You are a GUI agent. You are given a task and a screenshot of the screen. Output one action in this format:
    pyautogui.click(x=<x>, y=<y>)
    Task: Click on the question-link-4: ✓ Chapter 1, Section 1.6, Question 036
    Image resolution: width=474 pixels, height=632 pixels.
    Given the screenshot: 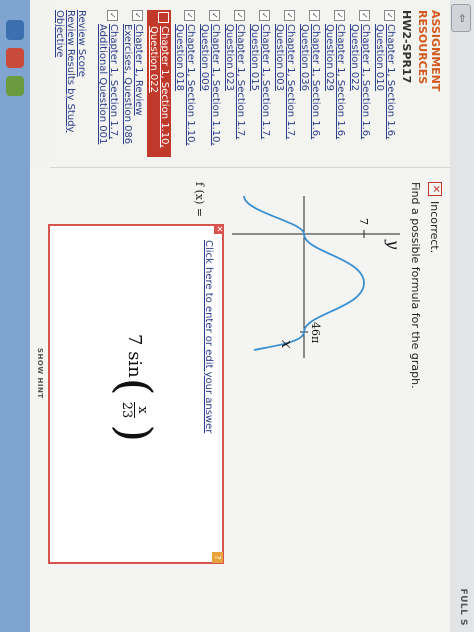 What is the action you would take?
    pyautogui.click(x=310, y=83)
    